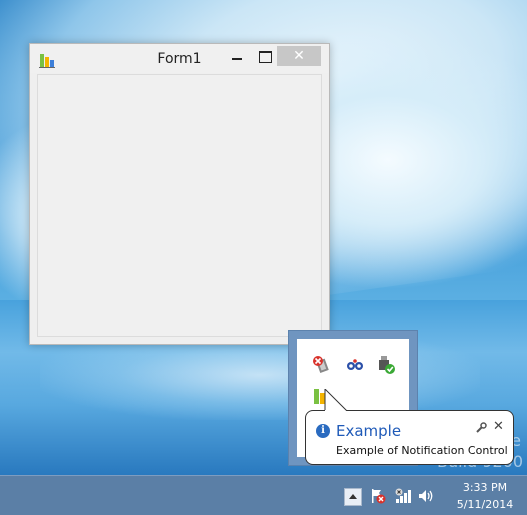  Describe the element at coordinates (422, 450) in the screenshot. I see `balloon-text: Example of Notification Control` at that location.